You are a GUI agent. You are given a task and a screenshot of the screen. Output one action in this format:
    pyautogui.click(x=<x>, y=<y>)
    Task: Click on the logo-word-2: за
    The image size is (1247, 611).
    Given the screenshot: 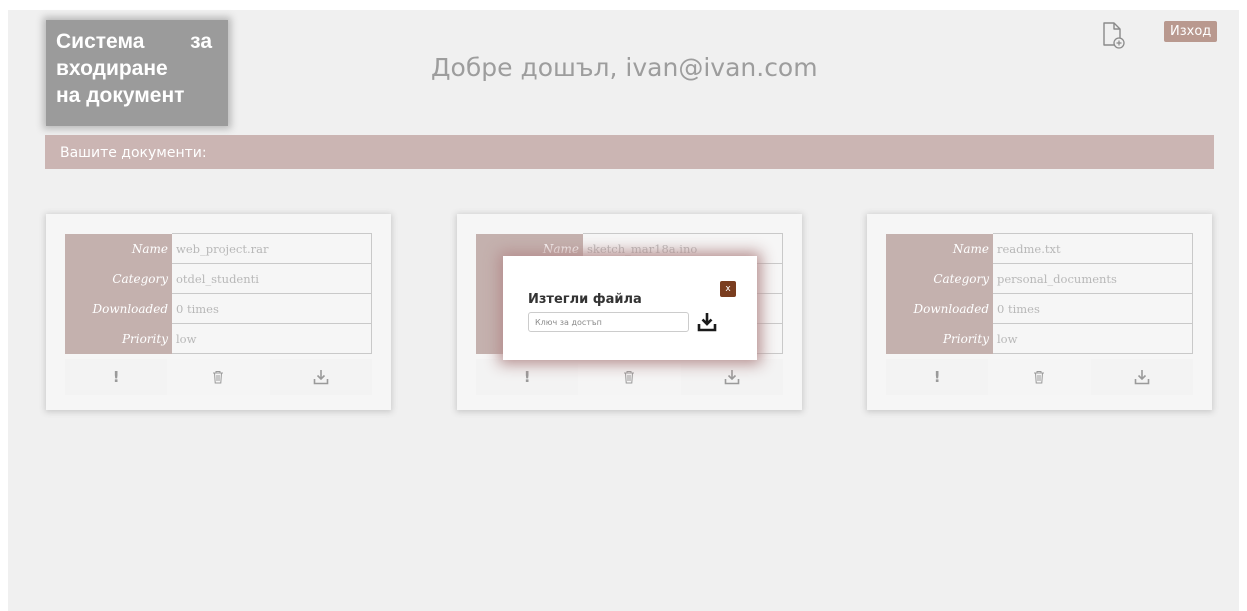 What is the action you would take?
    pyautogui.click(x=201, y=41)
    